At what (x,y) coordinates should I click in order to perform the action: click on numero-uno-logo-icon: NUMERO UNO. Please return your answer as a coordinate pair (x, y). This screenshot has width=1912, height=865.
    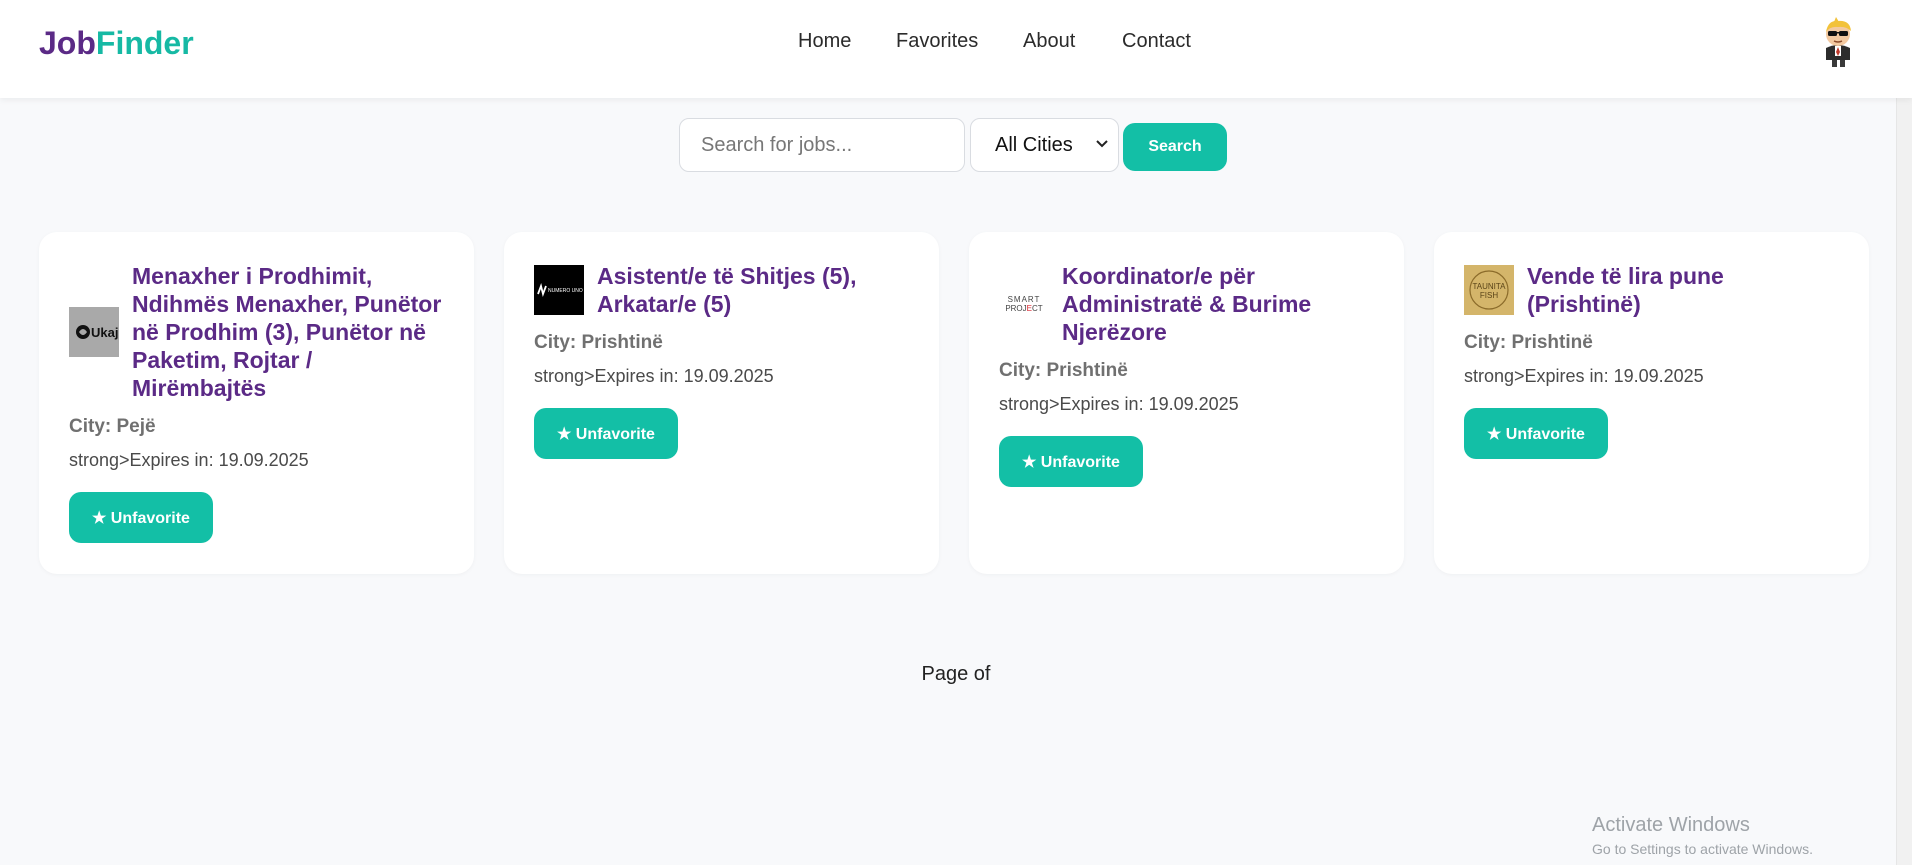
    Looking at the image, I should click on (559, 290).